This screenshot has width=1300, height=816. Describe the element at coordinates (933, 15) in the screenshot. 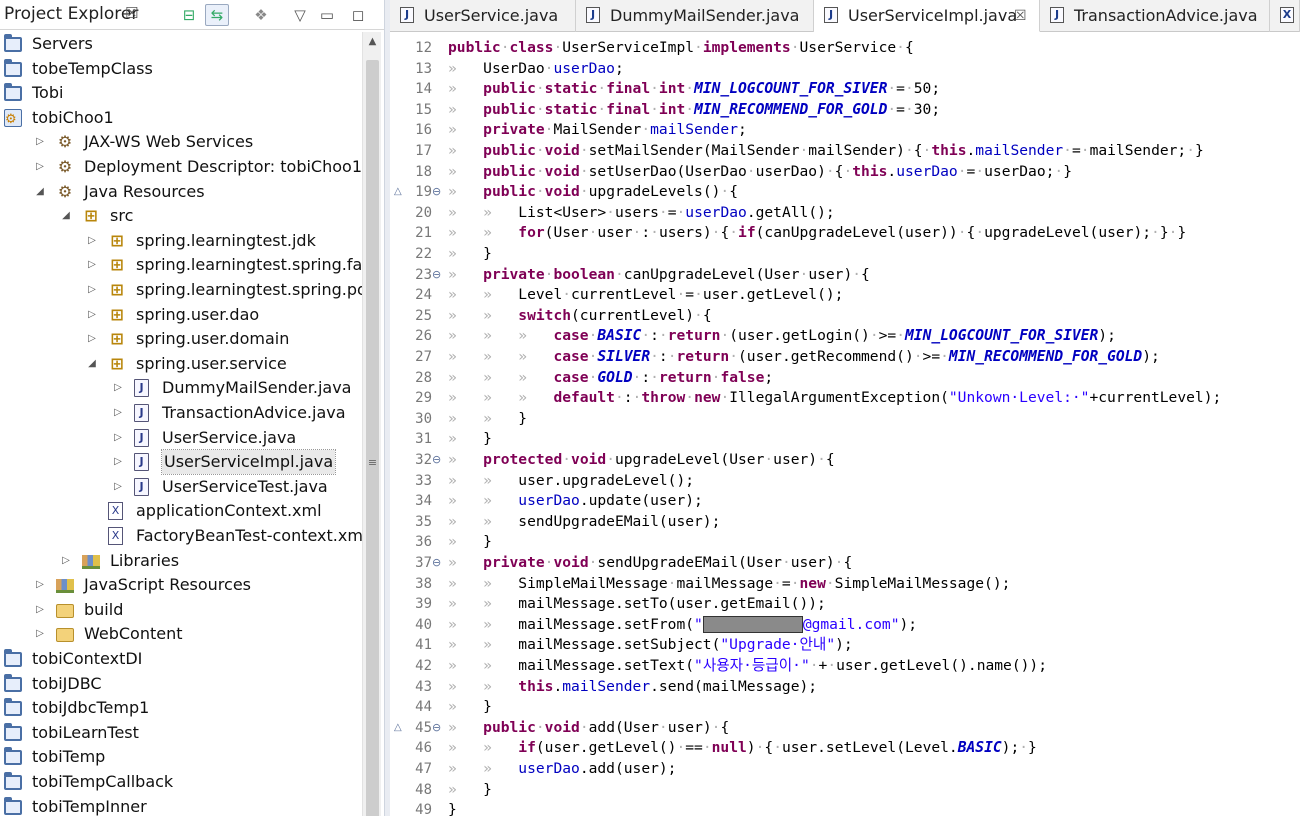

I see `tab-label: UserServiceImpl.java` at that location.